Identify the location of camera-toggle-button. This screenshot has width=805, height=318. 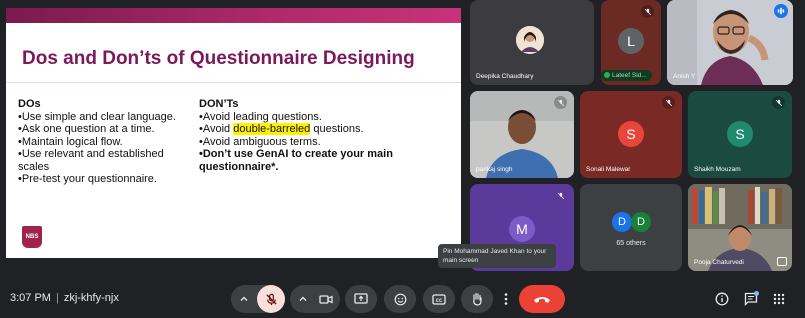
(326, 299).